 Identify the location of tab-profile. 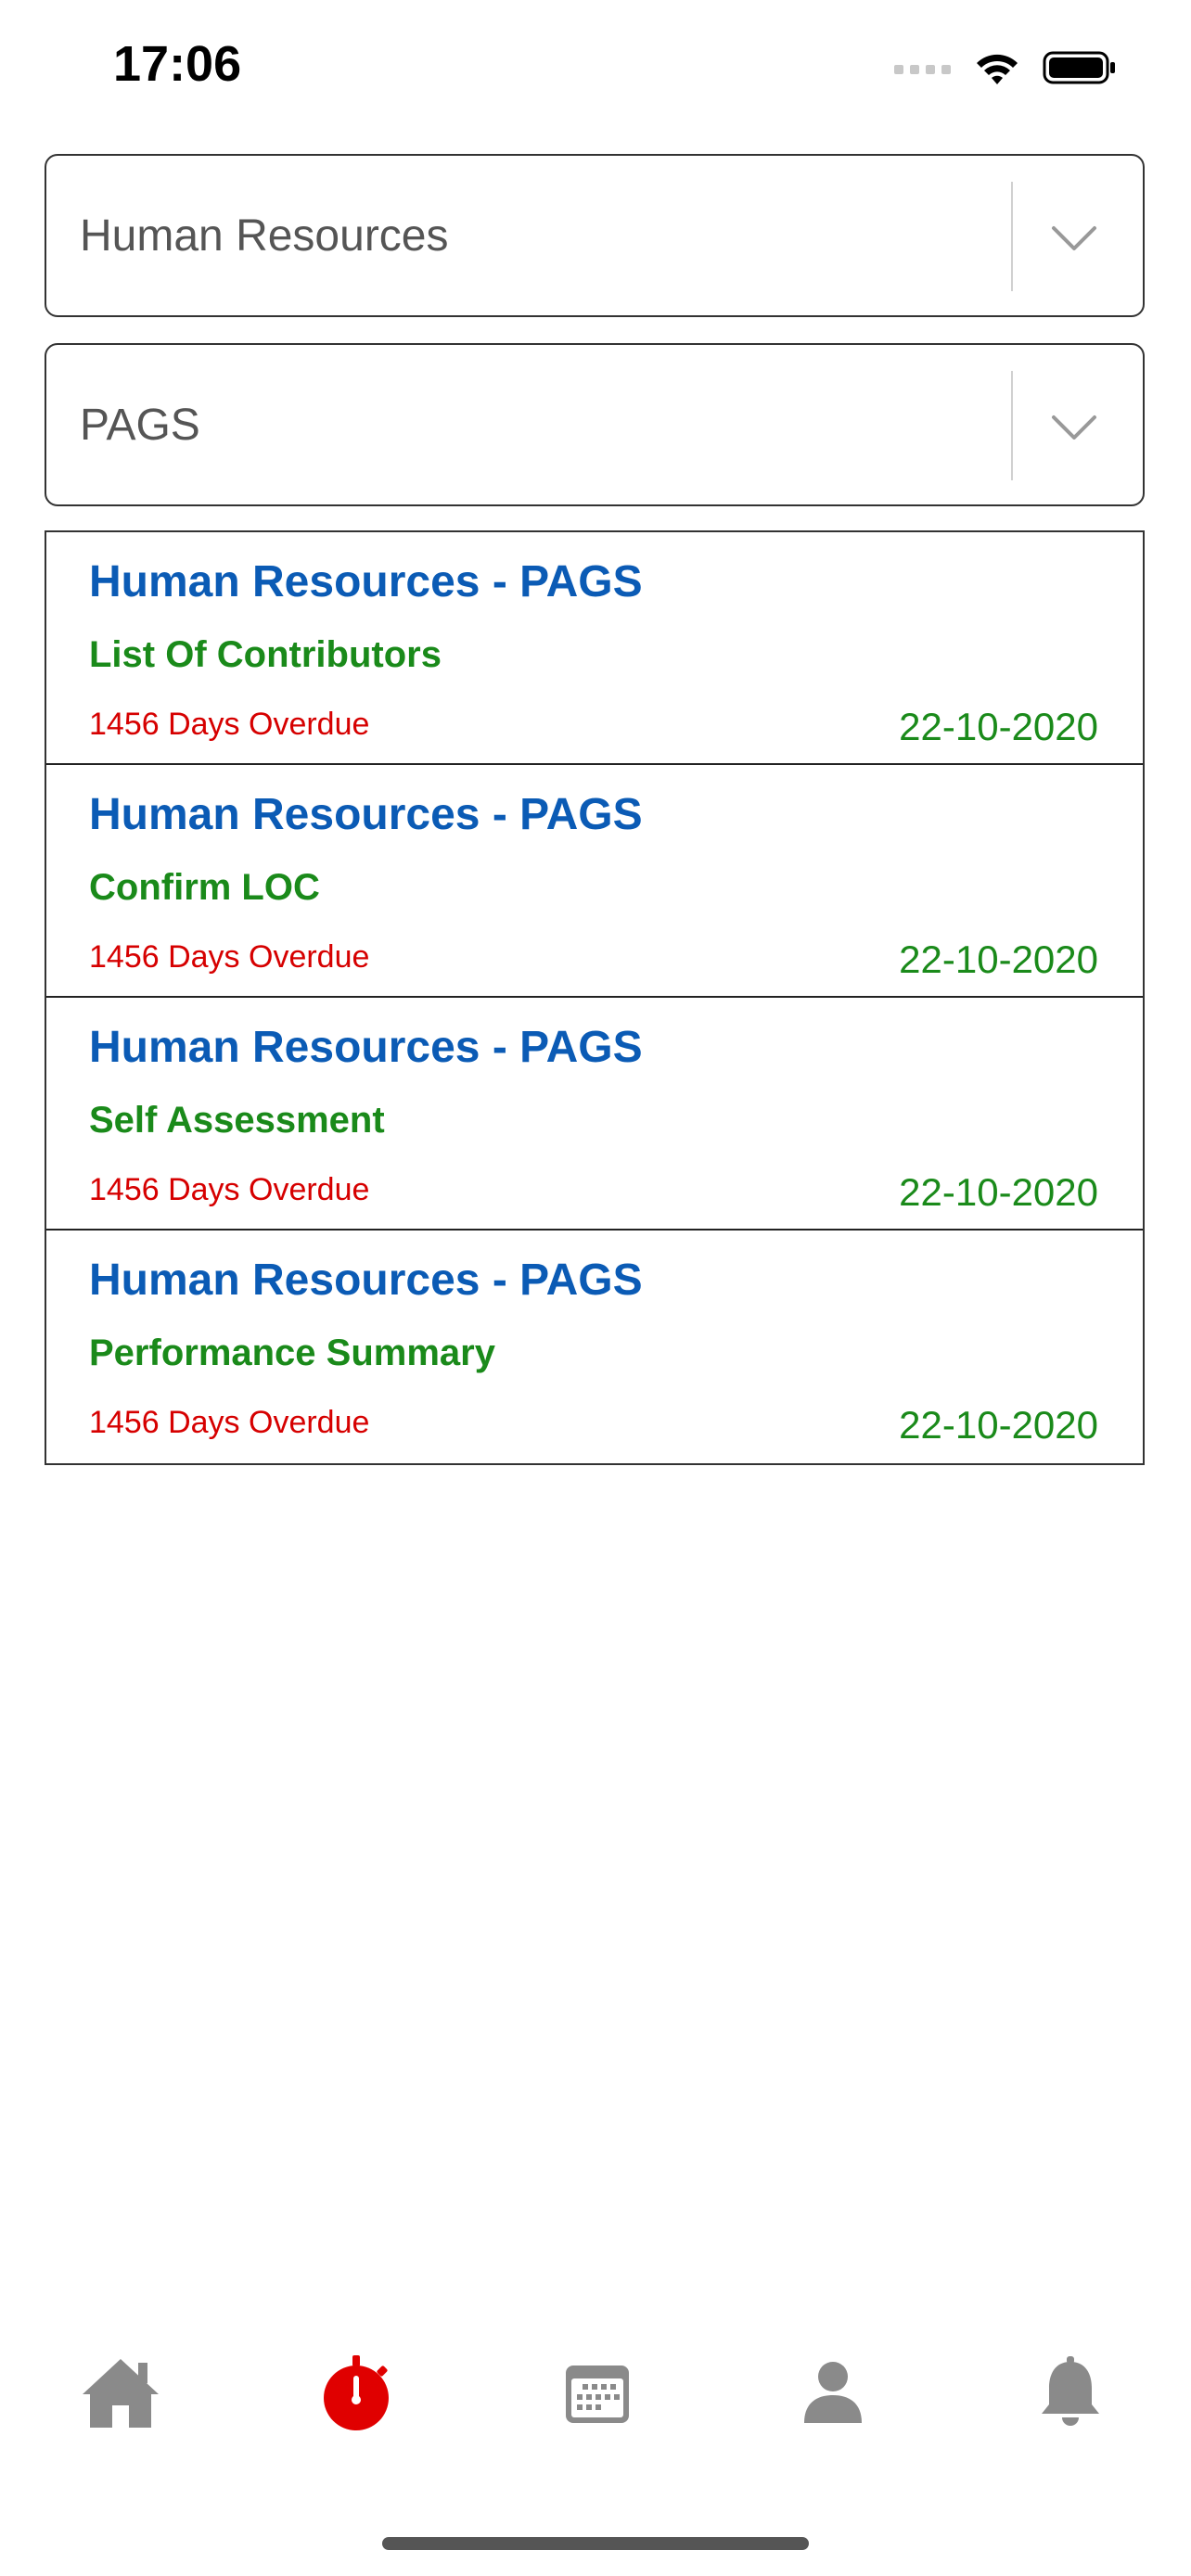
(833, 2393).